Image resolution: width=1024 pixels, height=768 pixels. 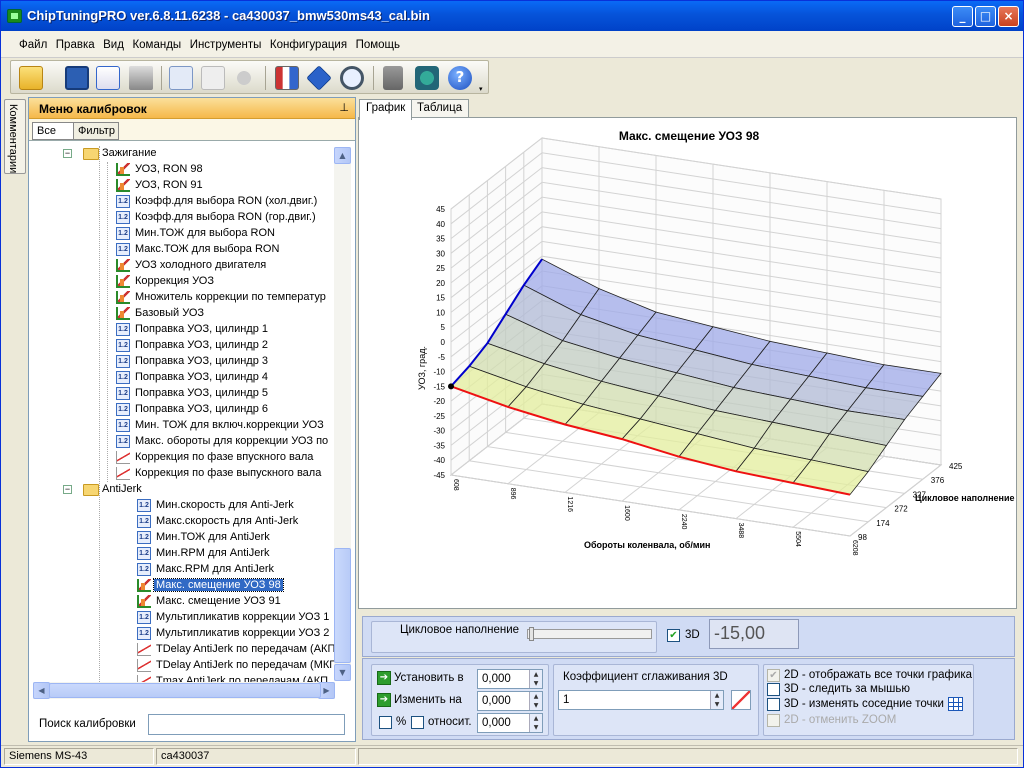 What do you see at coordinates (417, 722) in the screenshot?
I see `relative-checkbox` at bounding box center [417, 722].